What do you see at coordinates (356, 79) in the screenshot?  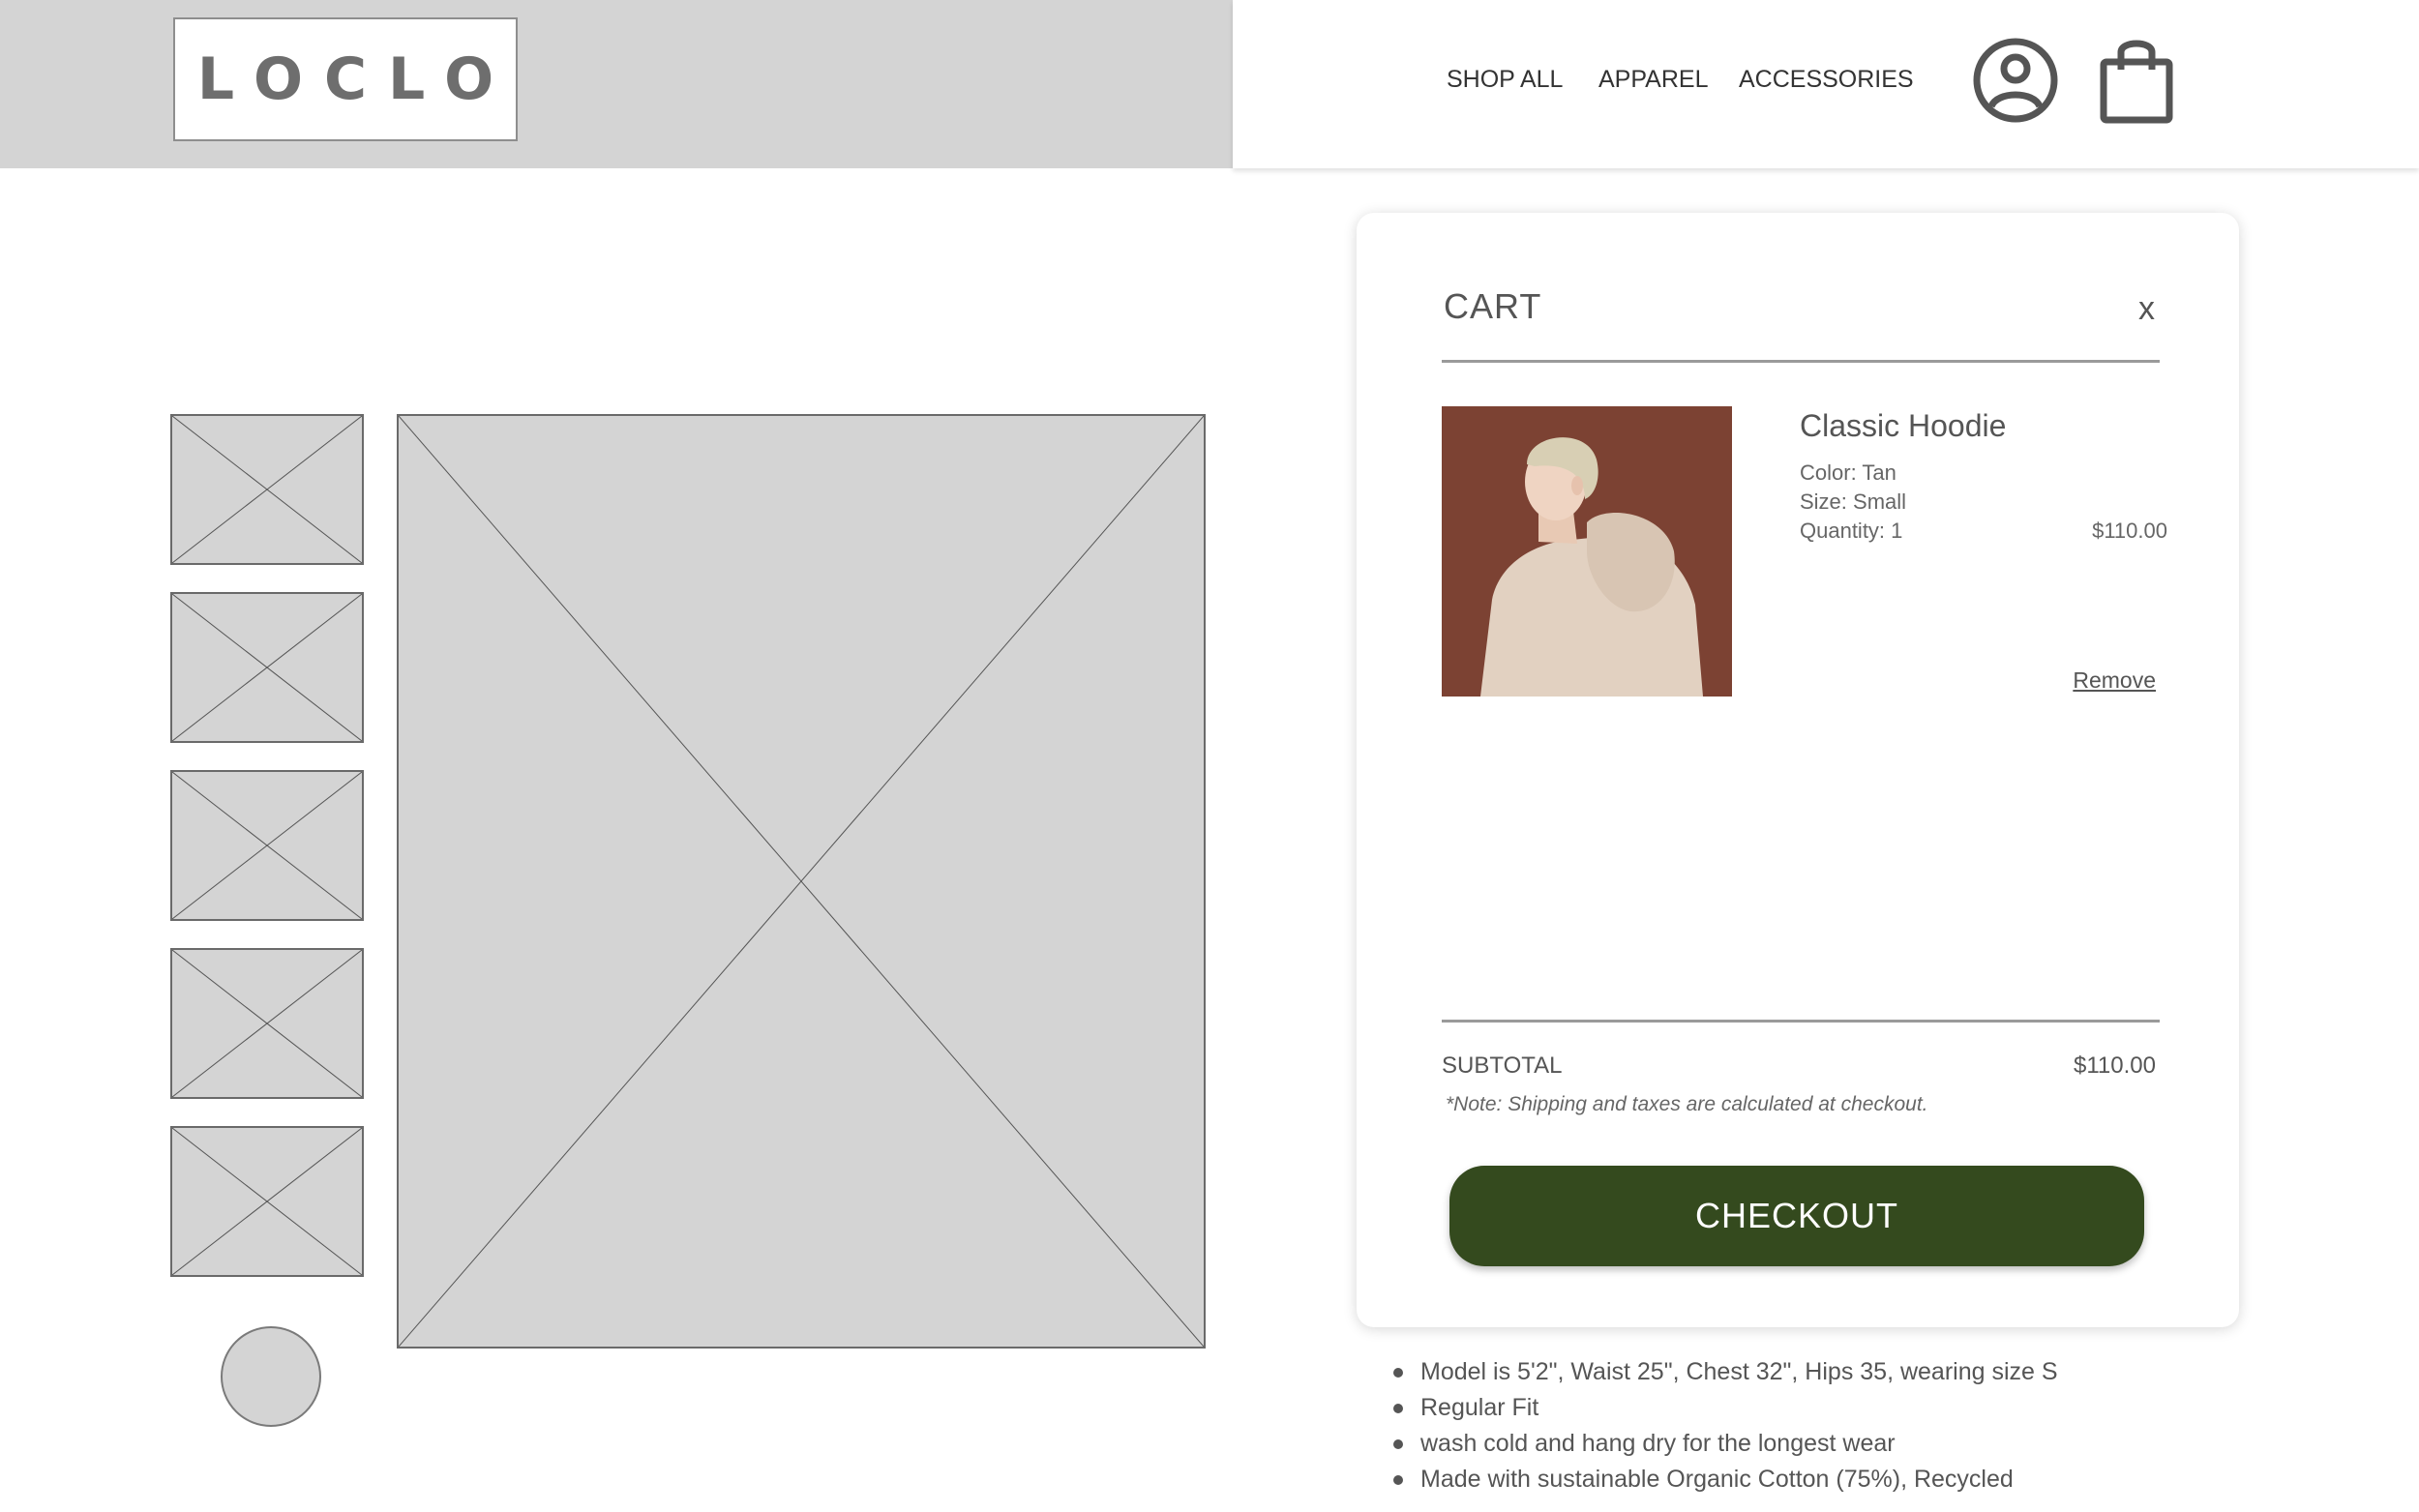 I see `logo-text: LOCLO` at bounding box center [356, 79].